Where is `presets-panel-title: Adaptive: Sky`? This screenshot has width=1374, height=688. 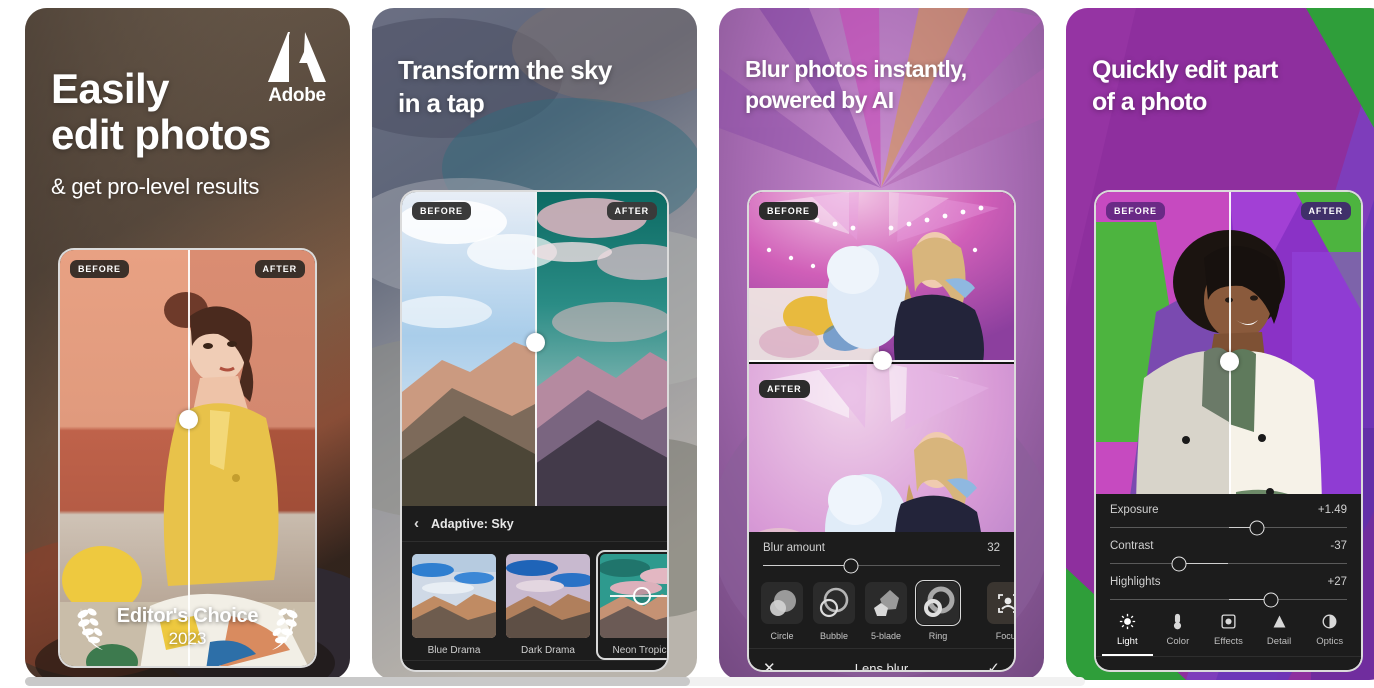 presets-panel-title: Adaptive: Sky is located at coordinates (472, 523).